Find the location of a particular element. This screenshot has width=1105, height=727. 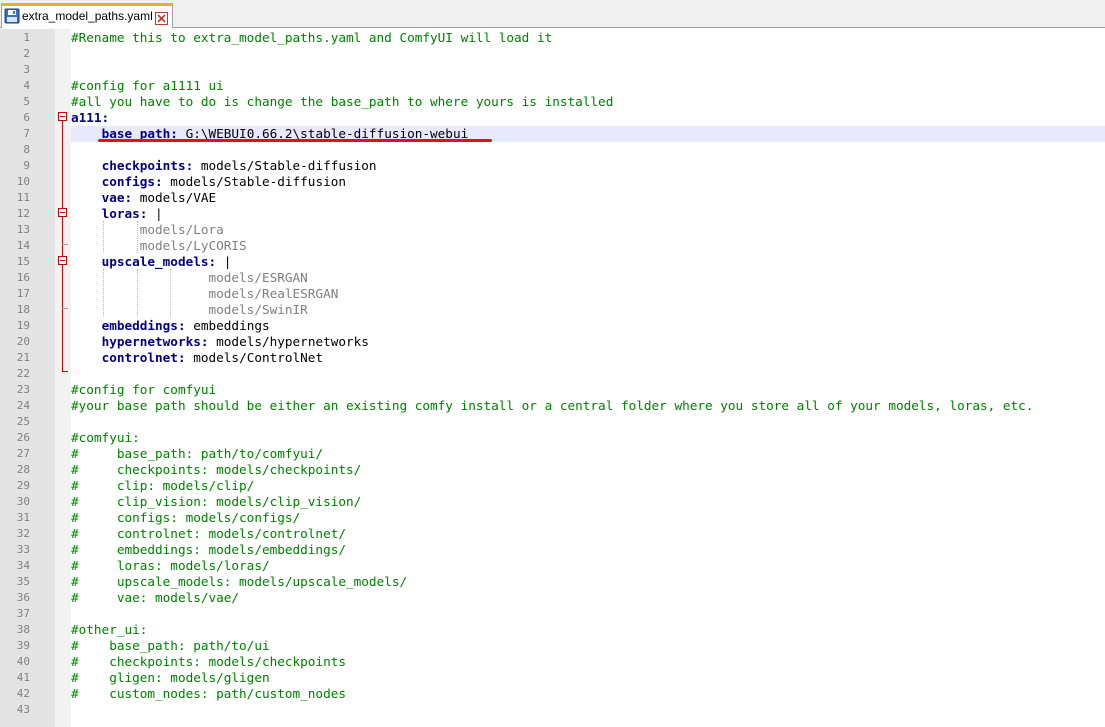

code-line: loras: | is located at coordinates (117, 214).